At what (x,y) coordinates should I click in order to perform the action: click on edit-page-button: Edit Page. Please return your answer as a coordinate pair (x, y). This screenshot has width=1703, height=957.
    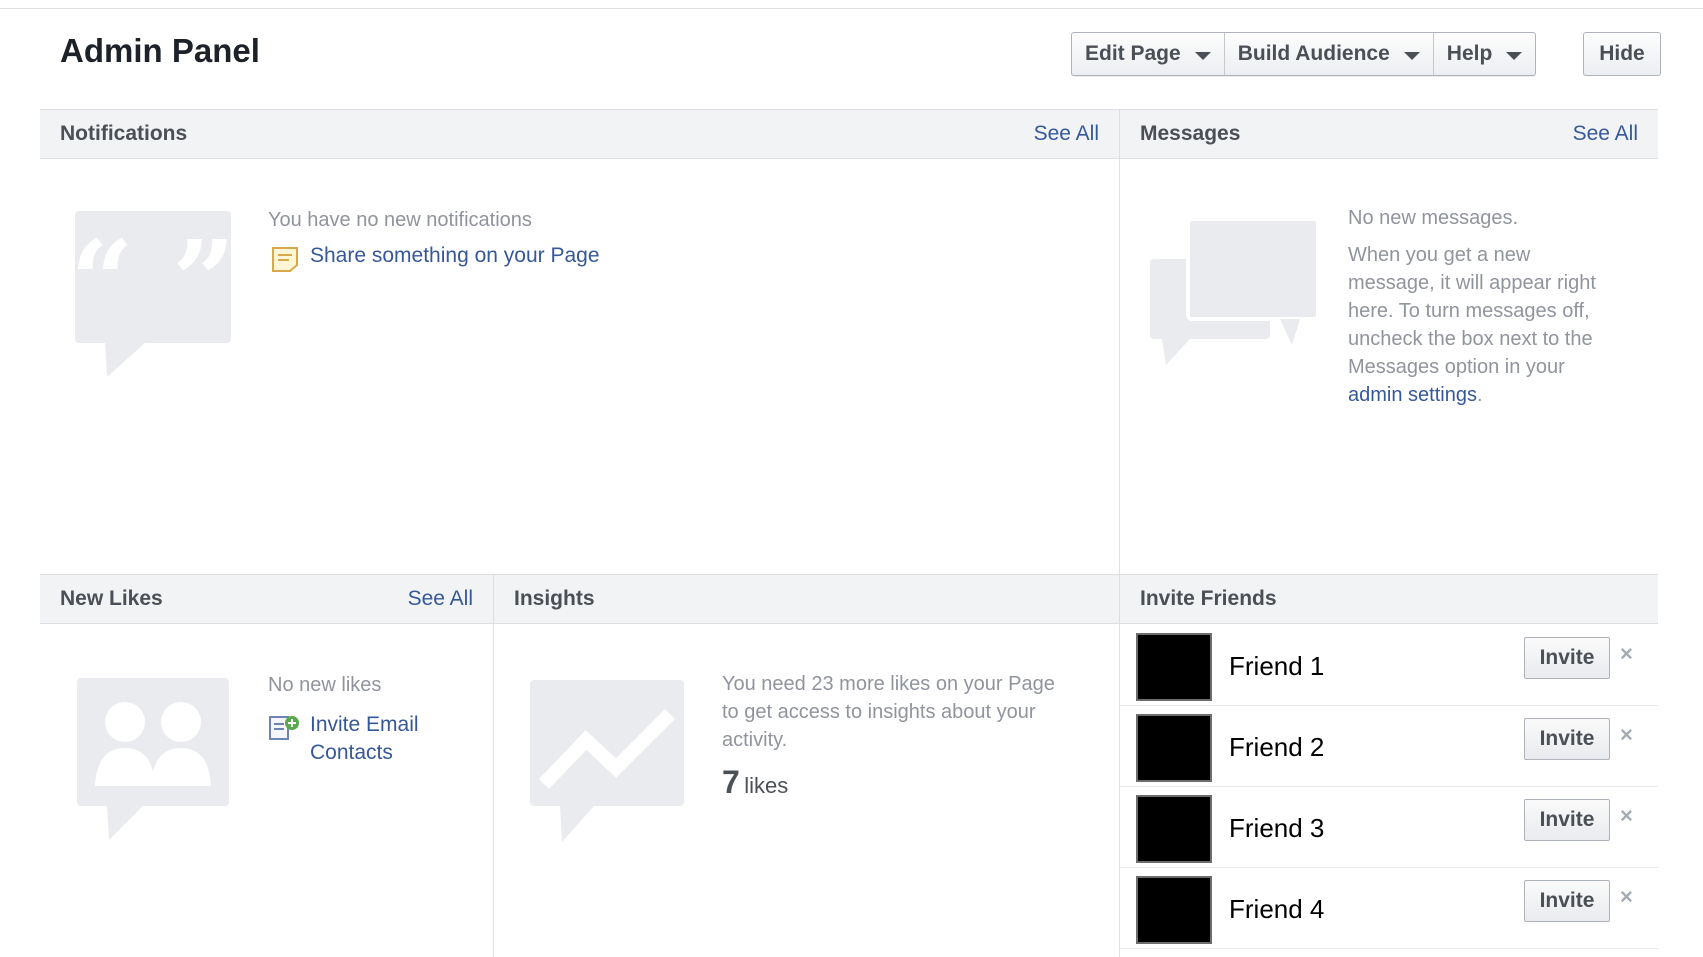
    Looking at the image, I should click on (1148, 54).